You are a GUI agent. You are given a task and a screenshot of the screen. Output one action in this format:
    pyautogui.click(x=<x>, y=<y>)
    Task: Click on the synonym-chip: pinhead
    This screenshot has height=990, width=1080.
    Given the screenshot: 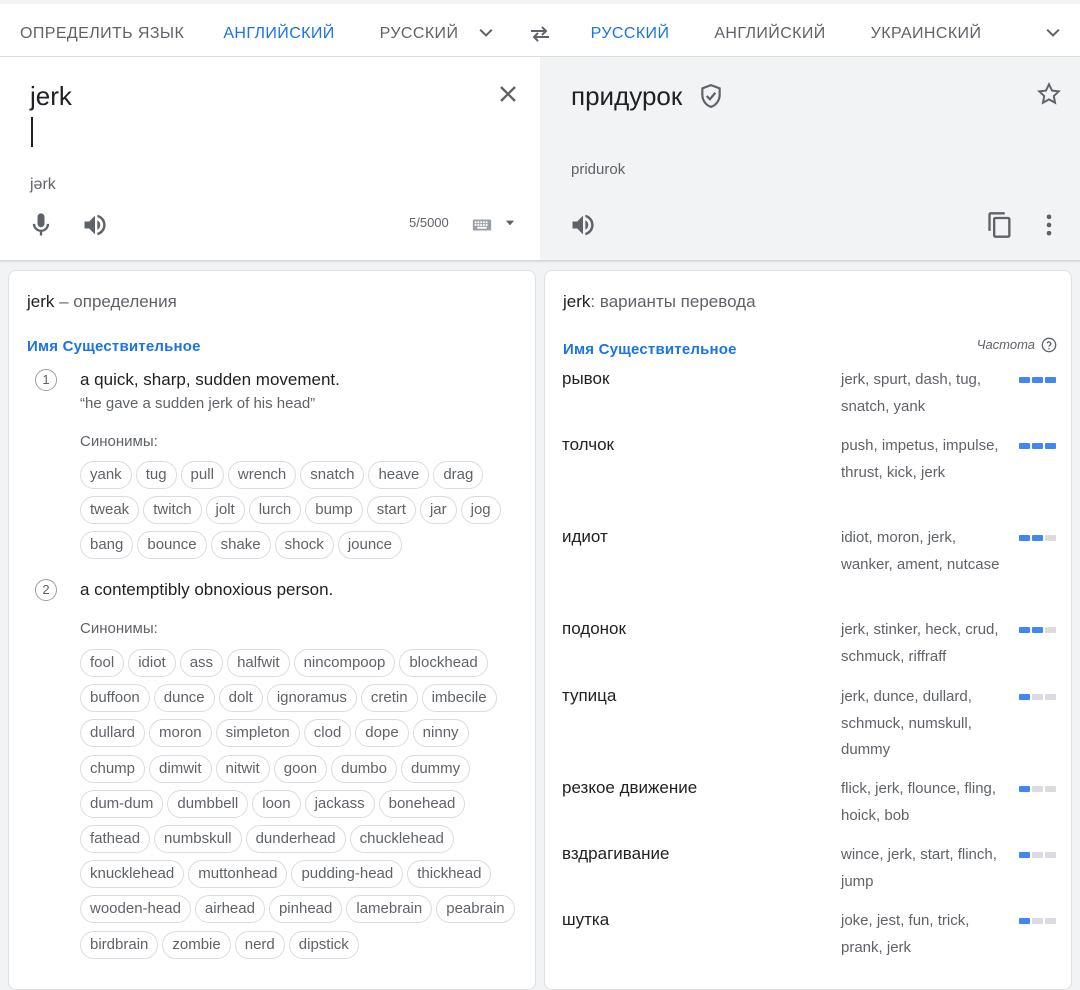 What is the action you would take?
    pyautogui.click(x=305, y=909)
    